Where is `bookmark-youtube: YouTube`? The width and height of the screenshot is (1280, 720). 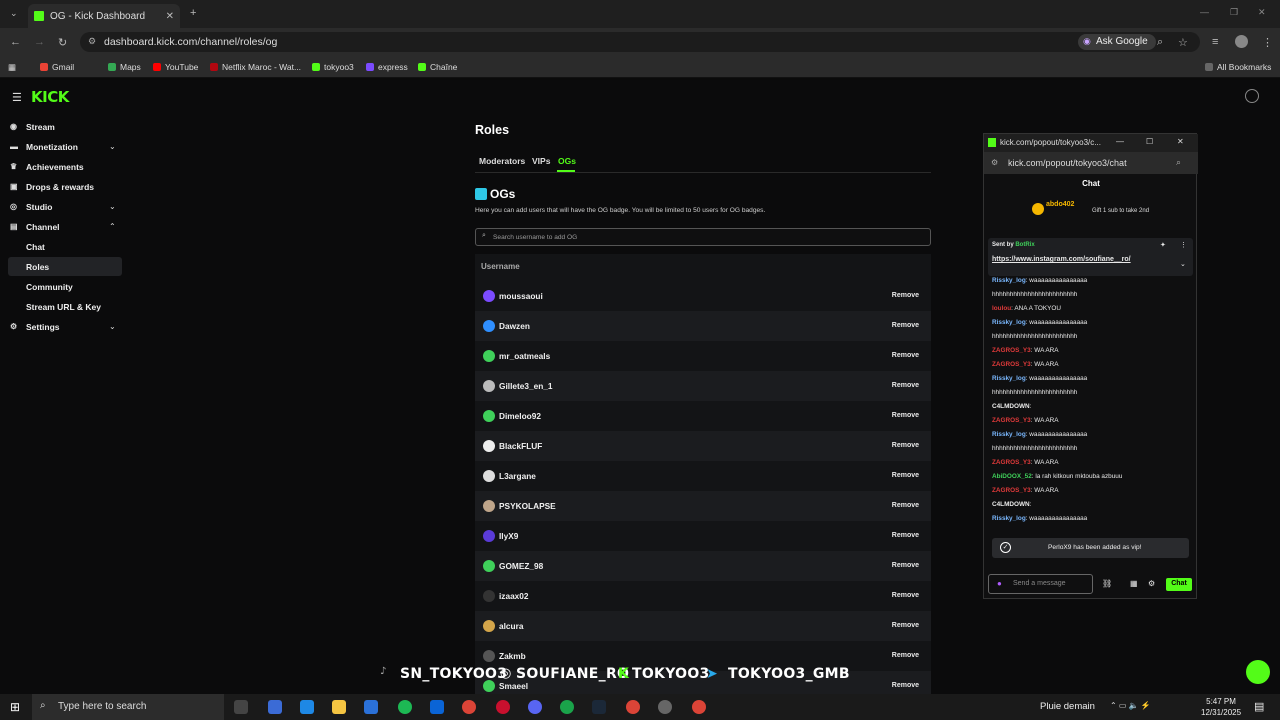
bookmark-youtube: YouTube is located at coordinates (175, 67).